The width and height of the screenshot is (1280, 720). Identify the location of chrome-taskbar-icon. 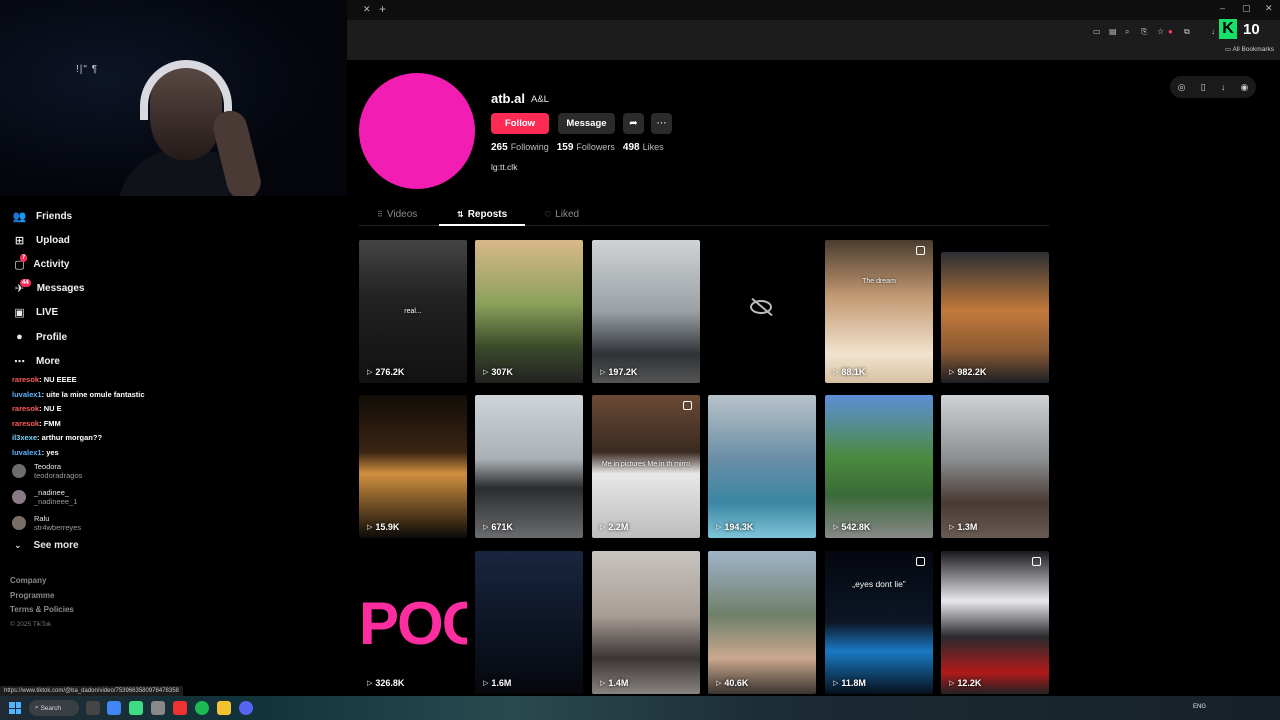
(114, 708).